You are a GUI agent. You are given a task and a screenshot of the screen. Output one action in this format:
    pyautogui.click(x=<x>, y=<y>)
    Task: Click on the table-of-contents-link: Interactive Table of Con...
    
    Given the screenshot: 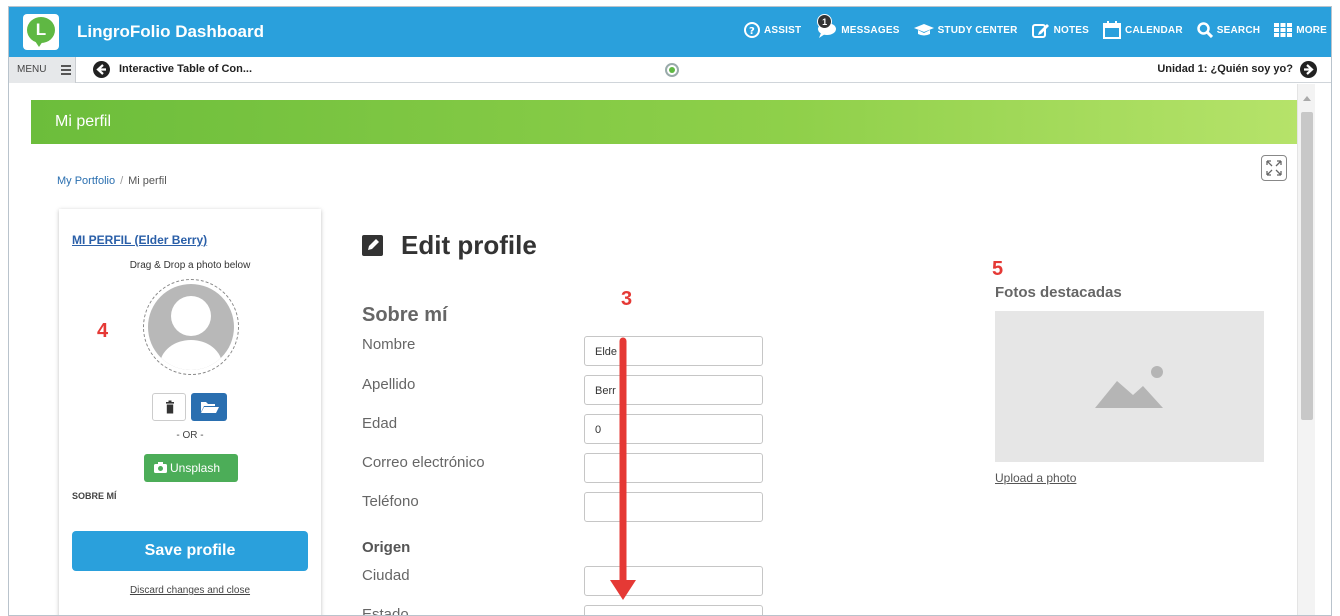 What is the action you would take?
    pyautogui.click(x=185, y=69)
    